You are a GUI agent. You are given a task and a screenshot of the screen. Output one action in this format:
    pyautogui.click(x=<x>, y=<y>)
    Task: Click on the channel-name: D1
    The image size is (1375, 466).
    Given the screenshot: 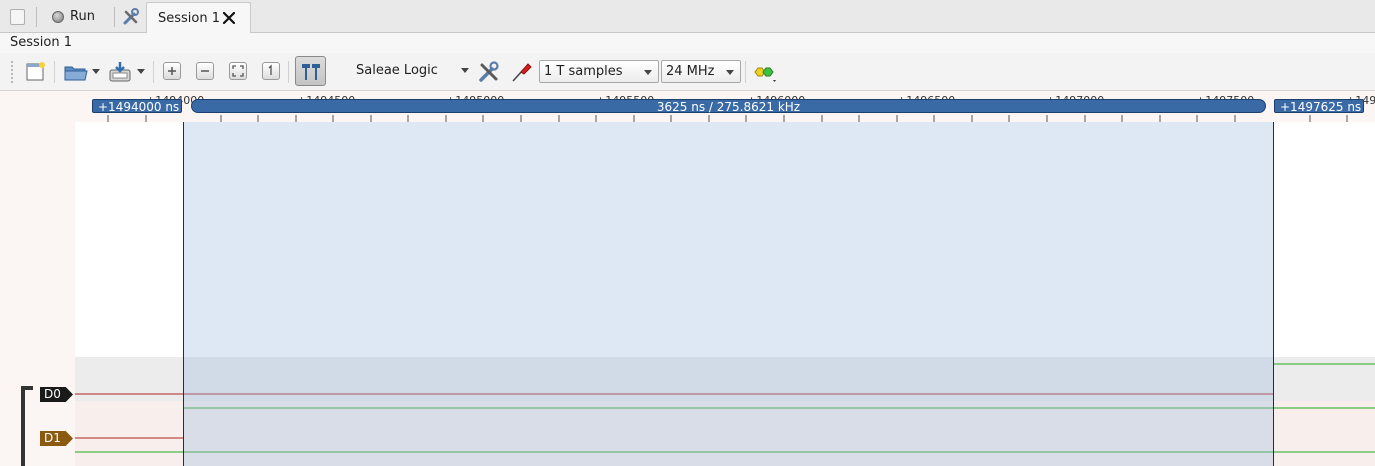 What is the action you would take?
    pyautogui.click(x=52, y=438)
    